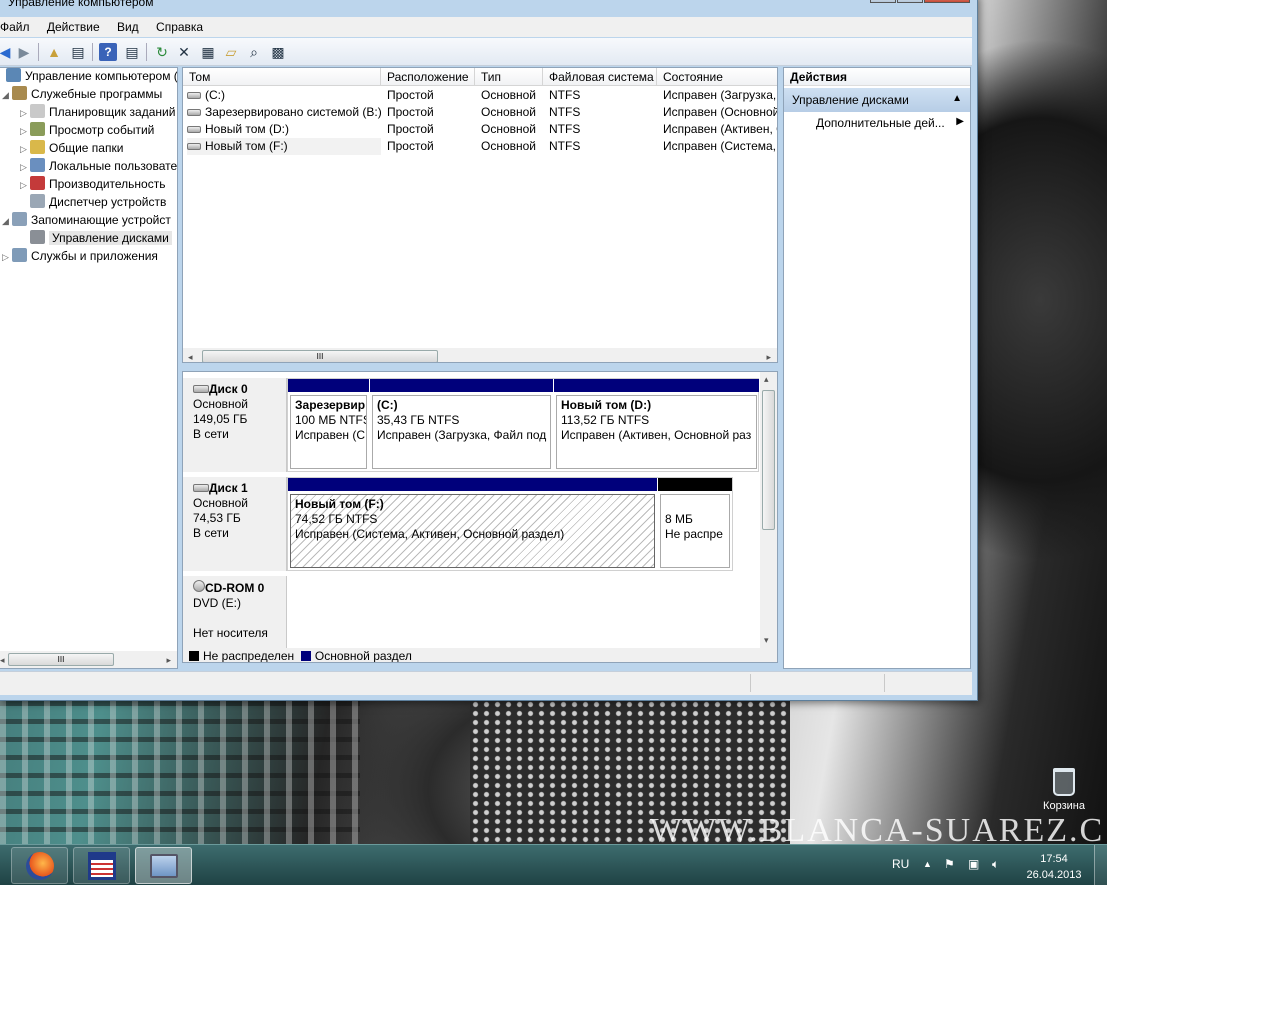  I want to click on tree-node: ▷ Просмотр событий, so click(87, 131).